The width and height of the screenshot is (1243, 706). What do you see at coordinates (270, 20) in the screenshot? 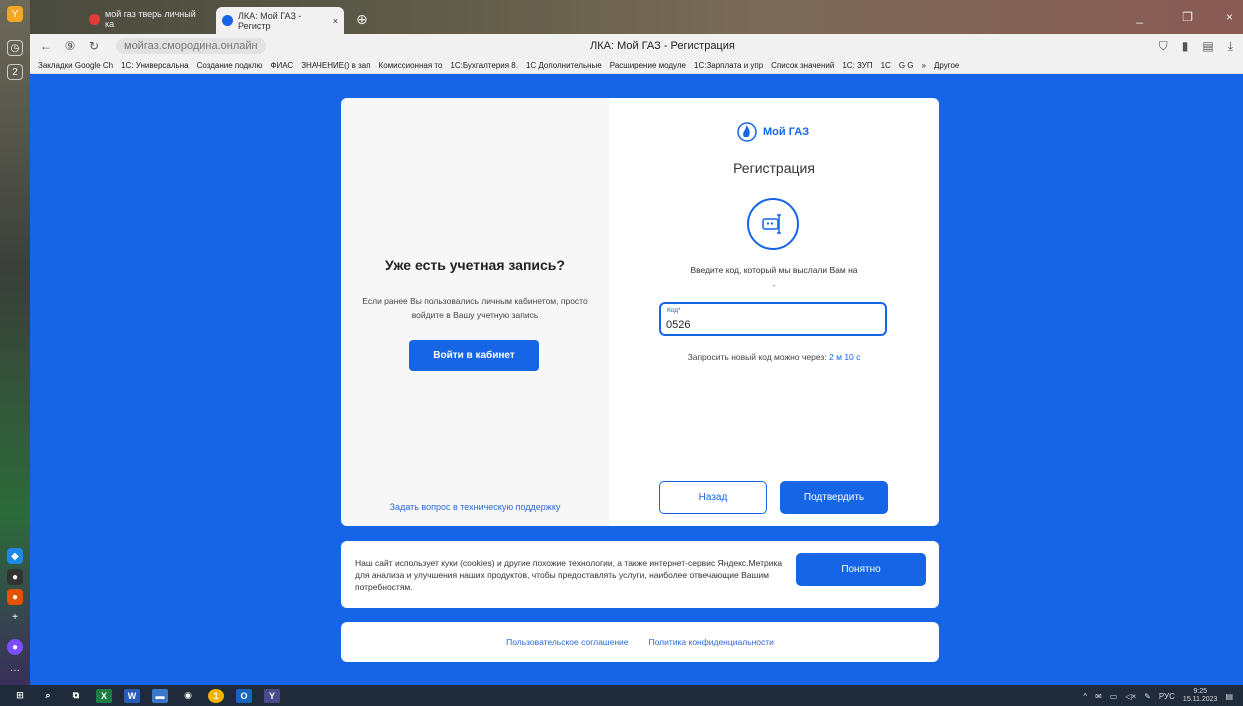
I see `tab-label: ЛКА: Мой ГАЗ - Регистр` at bounding box center [270, 20].